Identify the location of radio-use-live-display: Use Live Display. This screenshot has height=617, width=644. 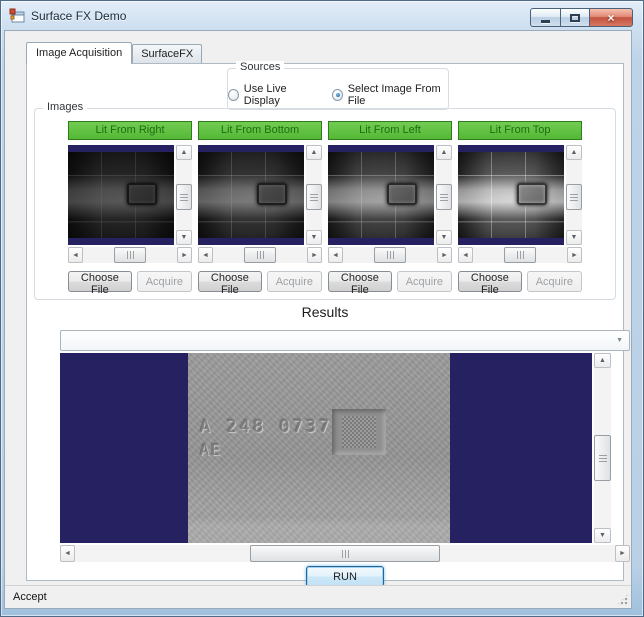
(272, 95).